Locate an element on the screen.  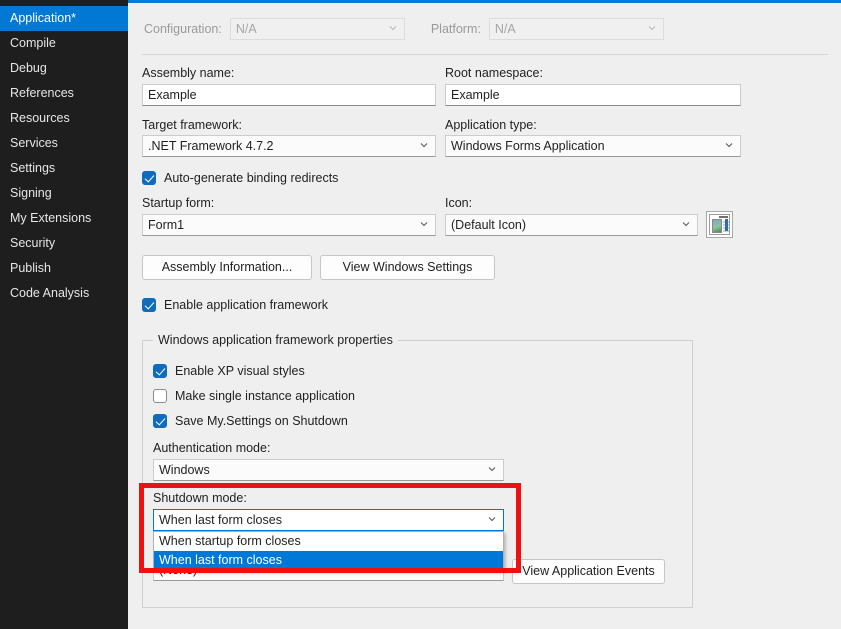
application-type-combobox: Windows Forms Application is located at coordinates (593, 146).